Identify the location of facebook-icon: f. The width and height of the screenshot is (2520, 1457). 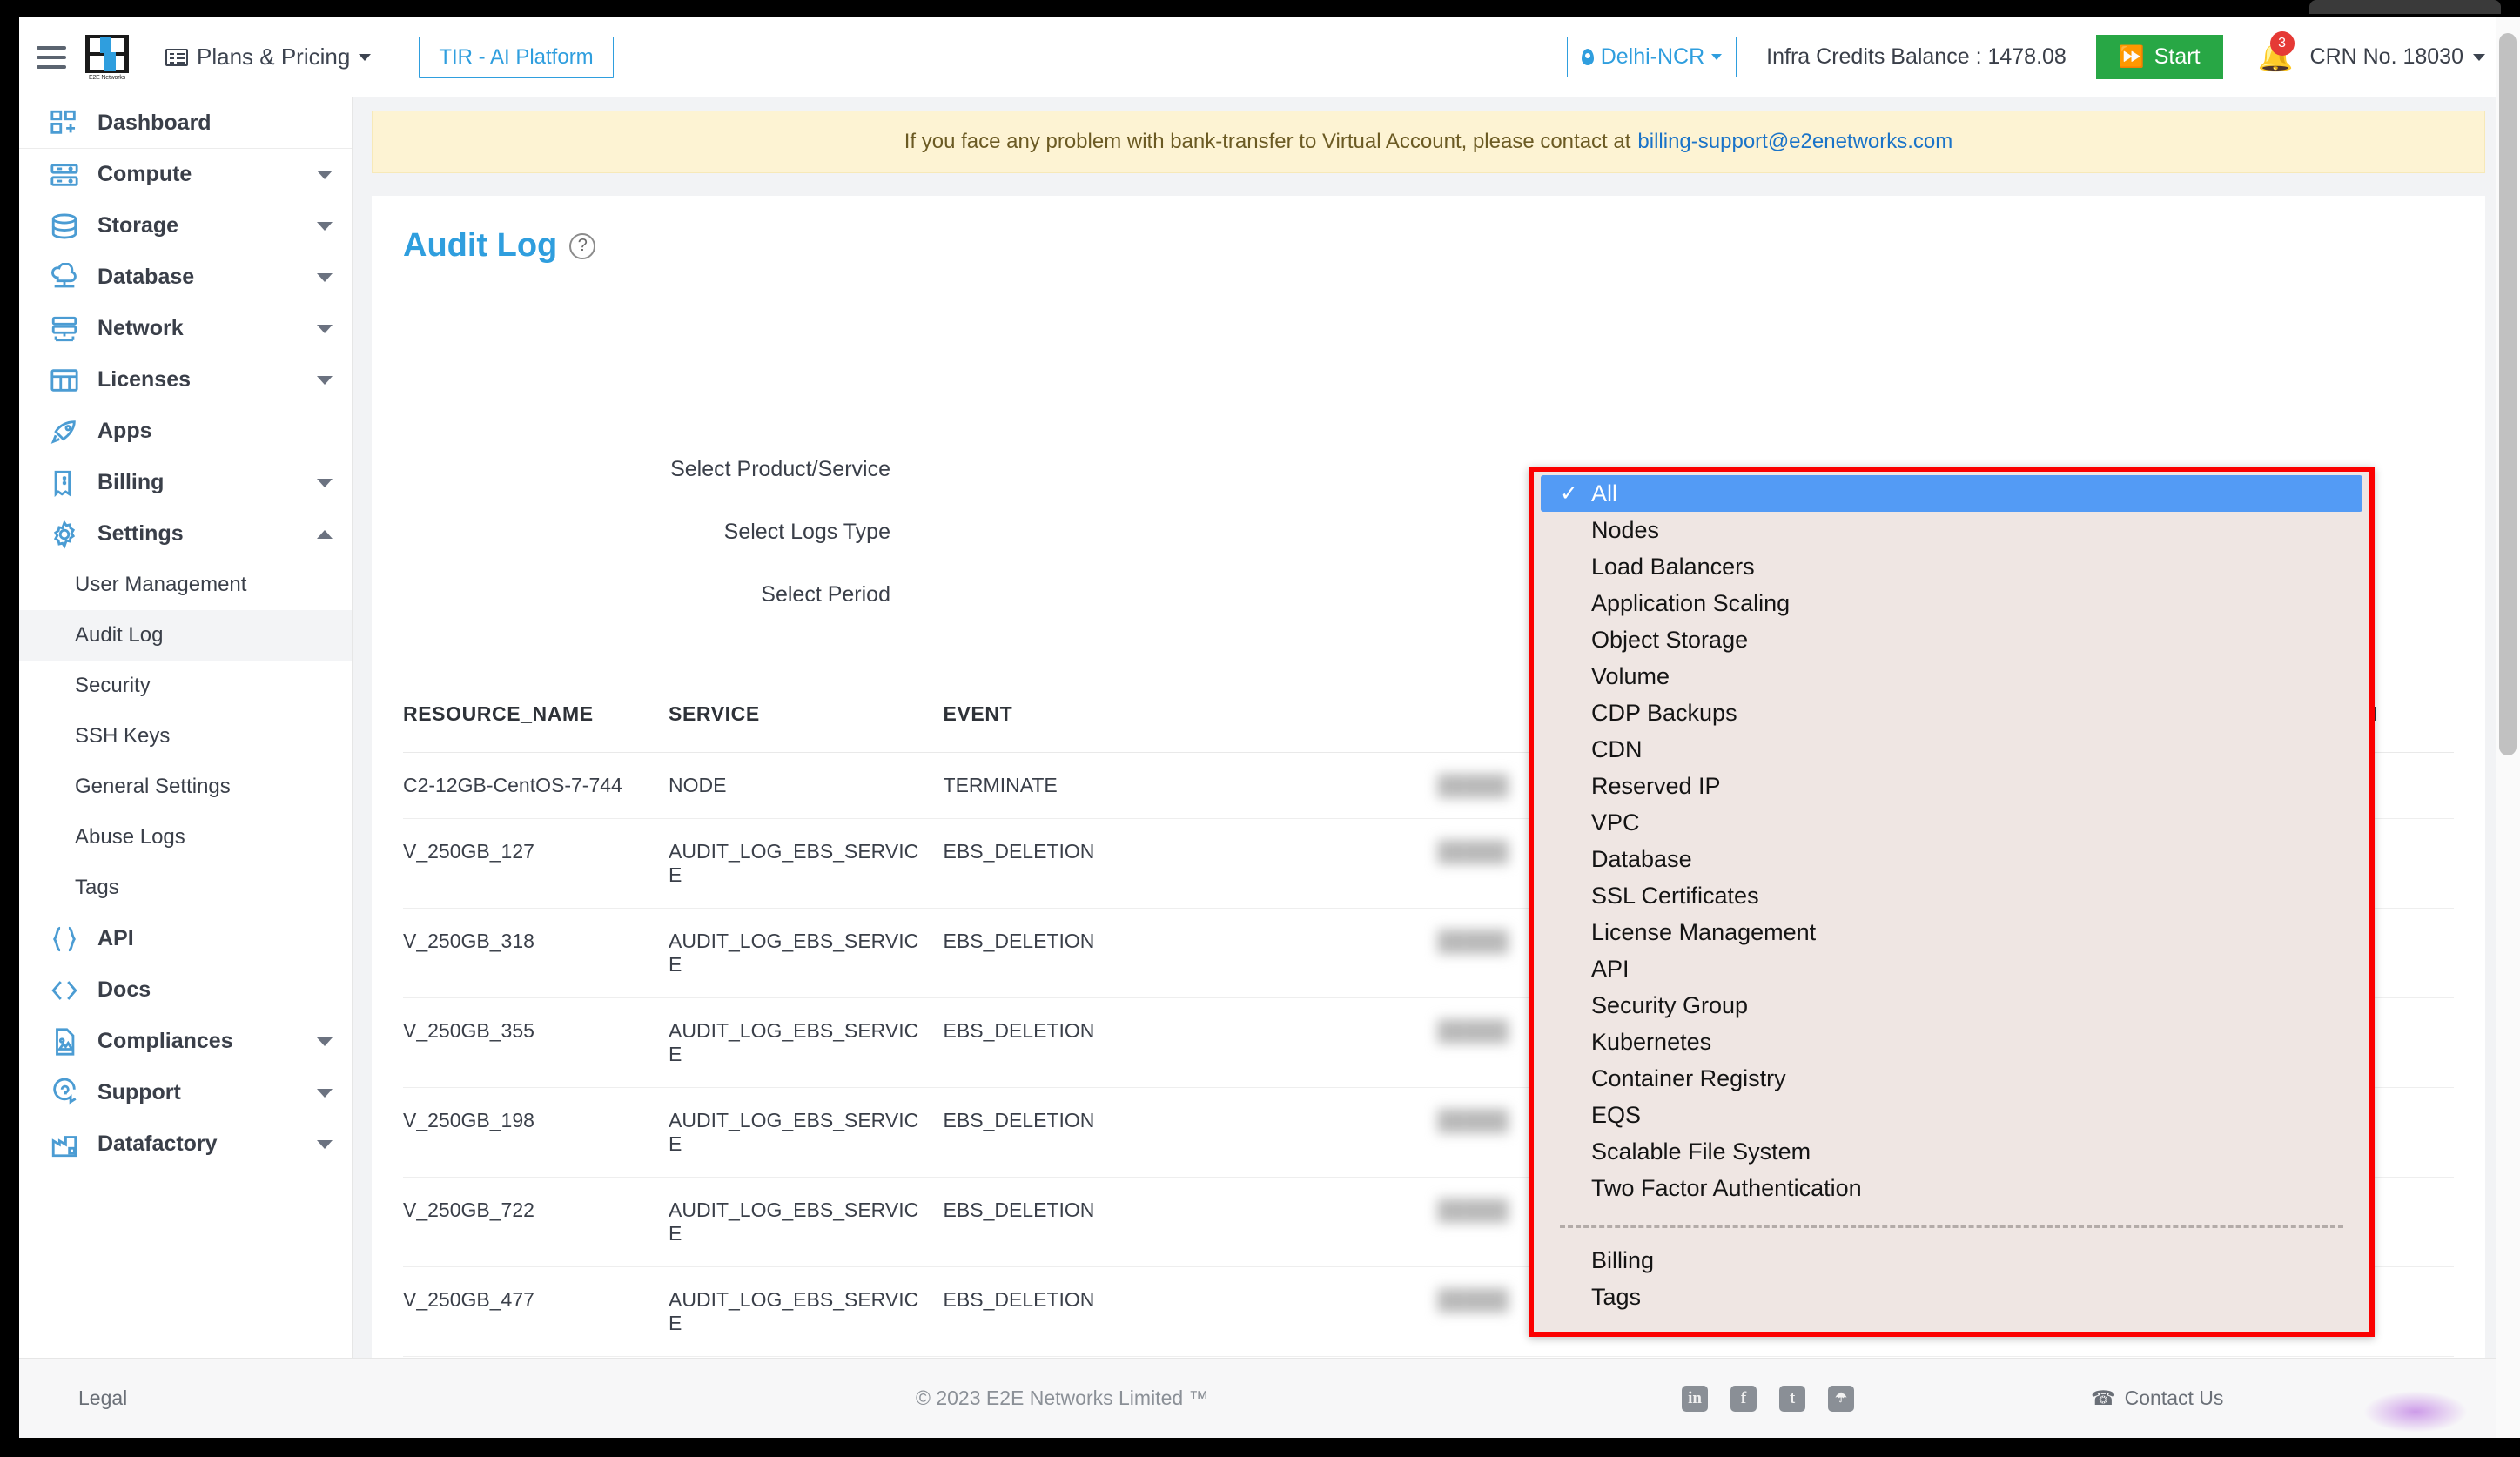
(1743, 1398).